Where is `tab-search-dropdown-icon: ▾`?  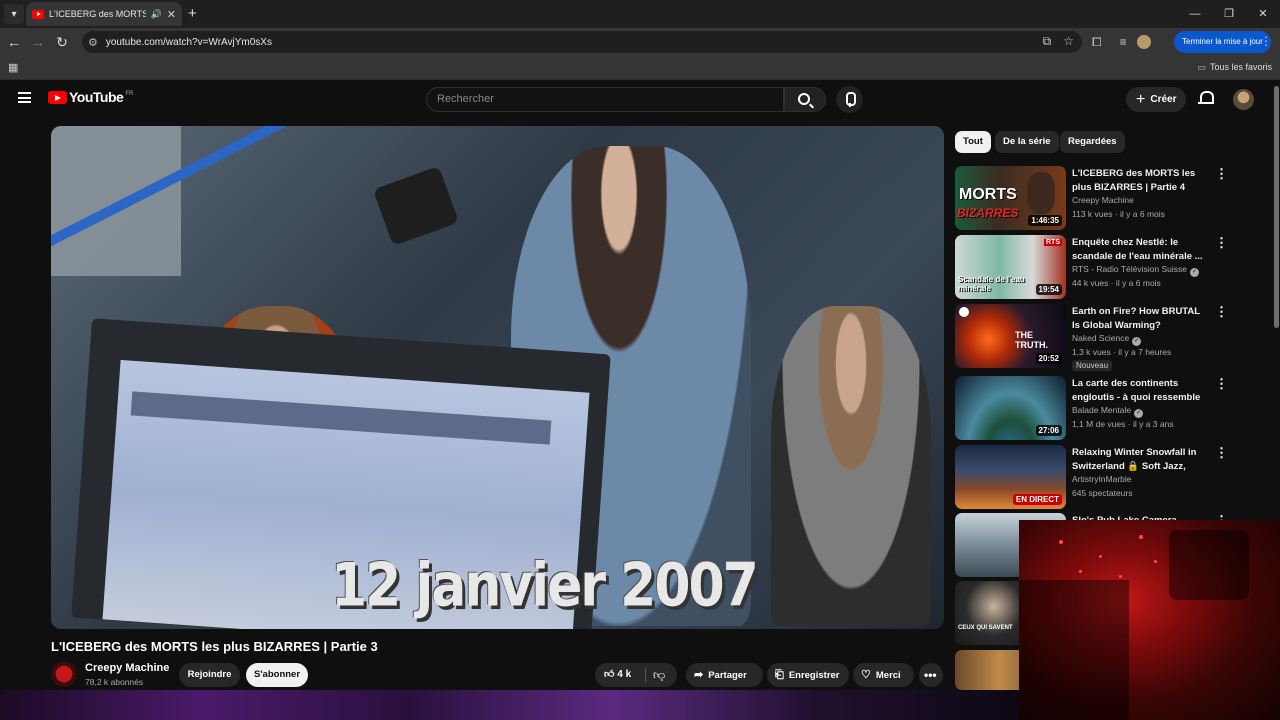 tab-search-dropdown-icon: ▾ is located at coordinates (14, 14).